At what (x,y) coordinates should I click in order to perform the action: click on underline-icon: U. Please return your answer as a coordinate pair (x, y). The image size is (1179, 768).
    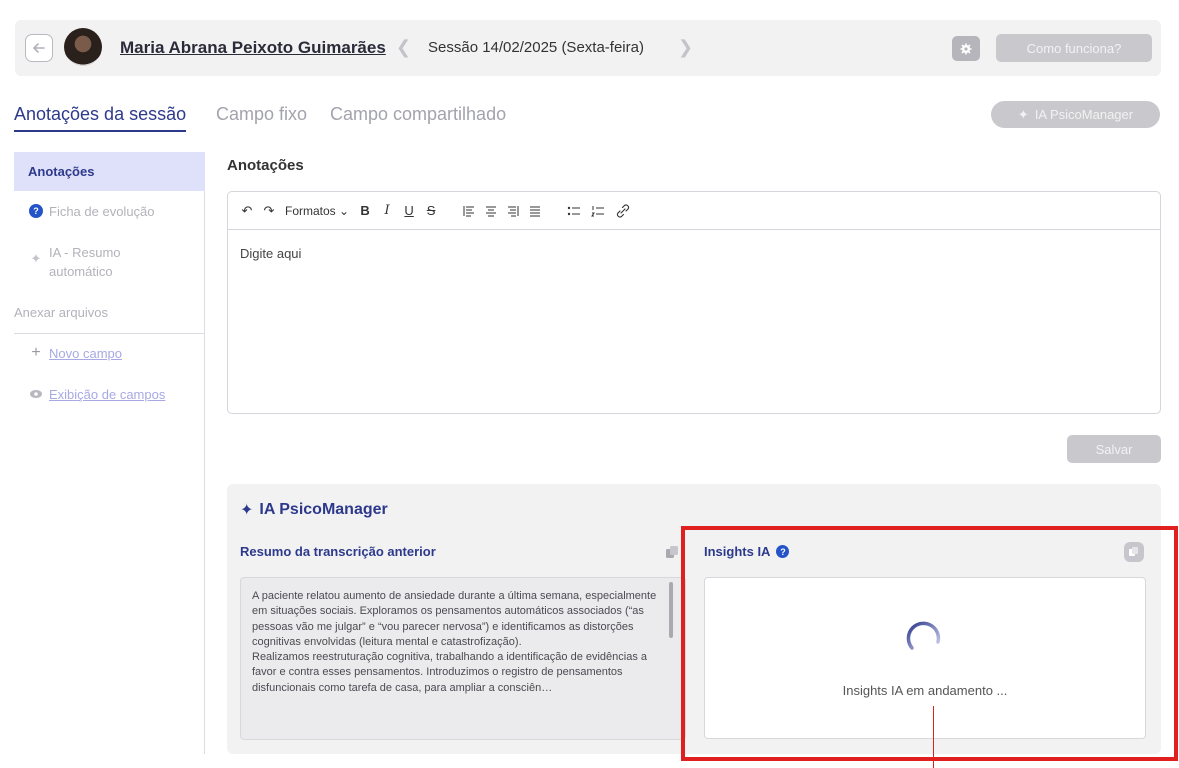
    Looking at the image, I should click on (409, 210).